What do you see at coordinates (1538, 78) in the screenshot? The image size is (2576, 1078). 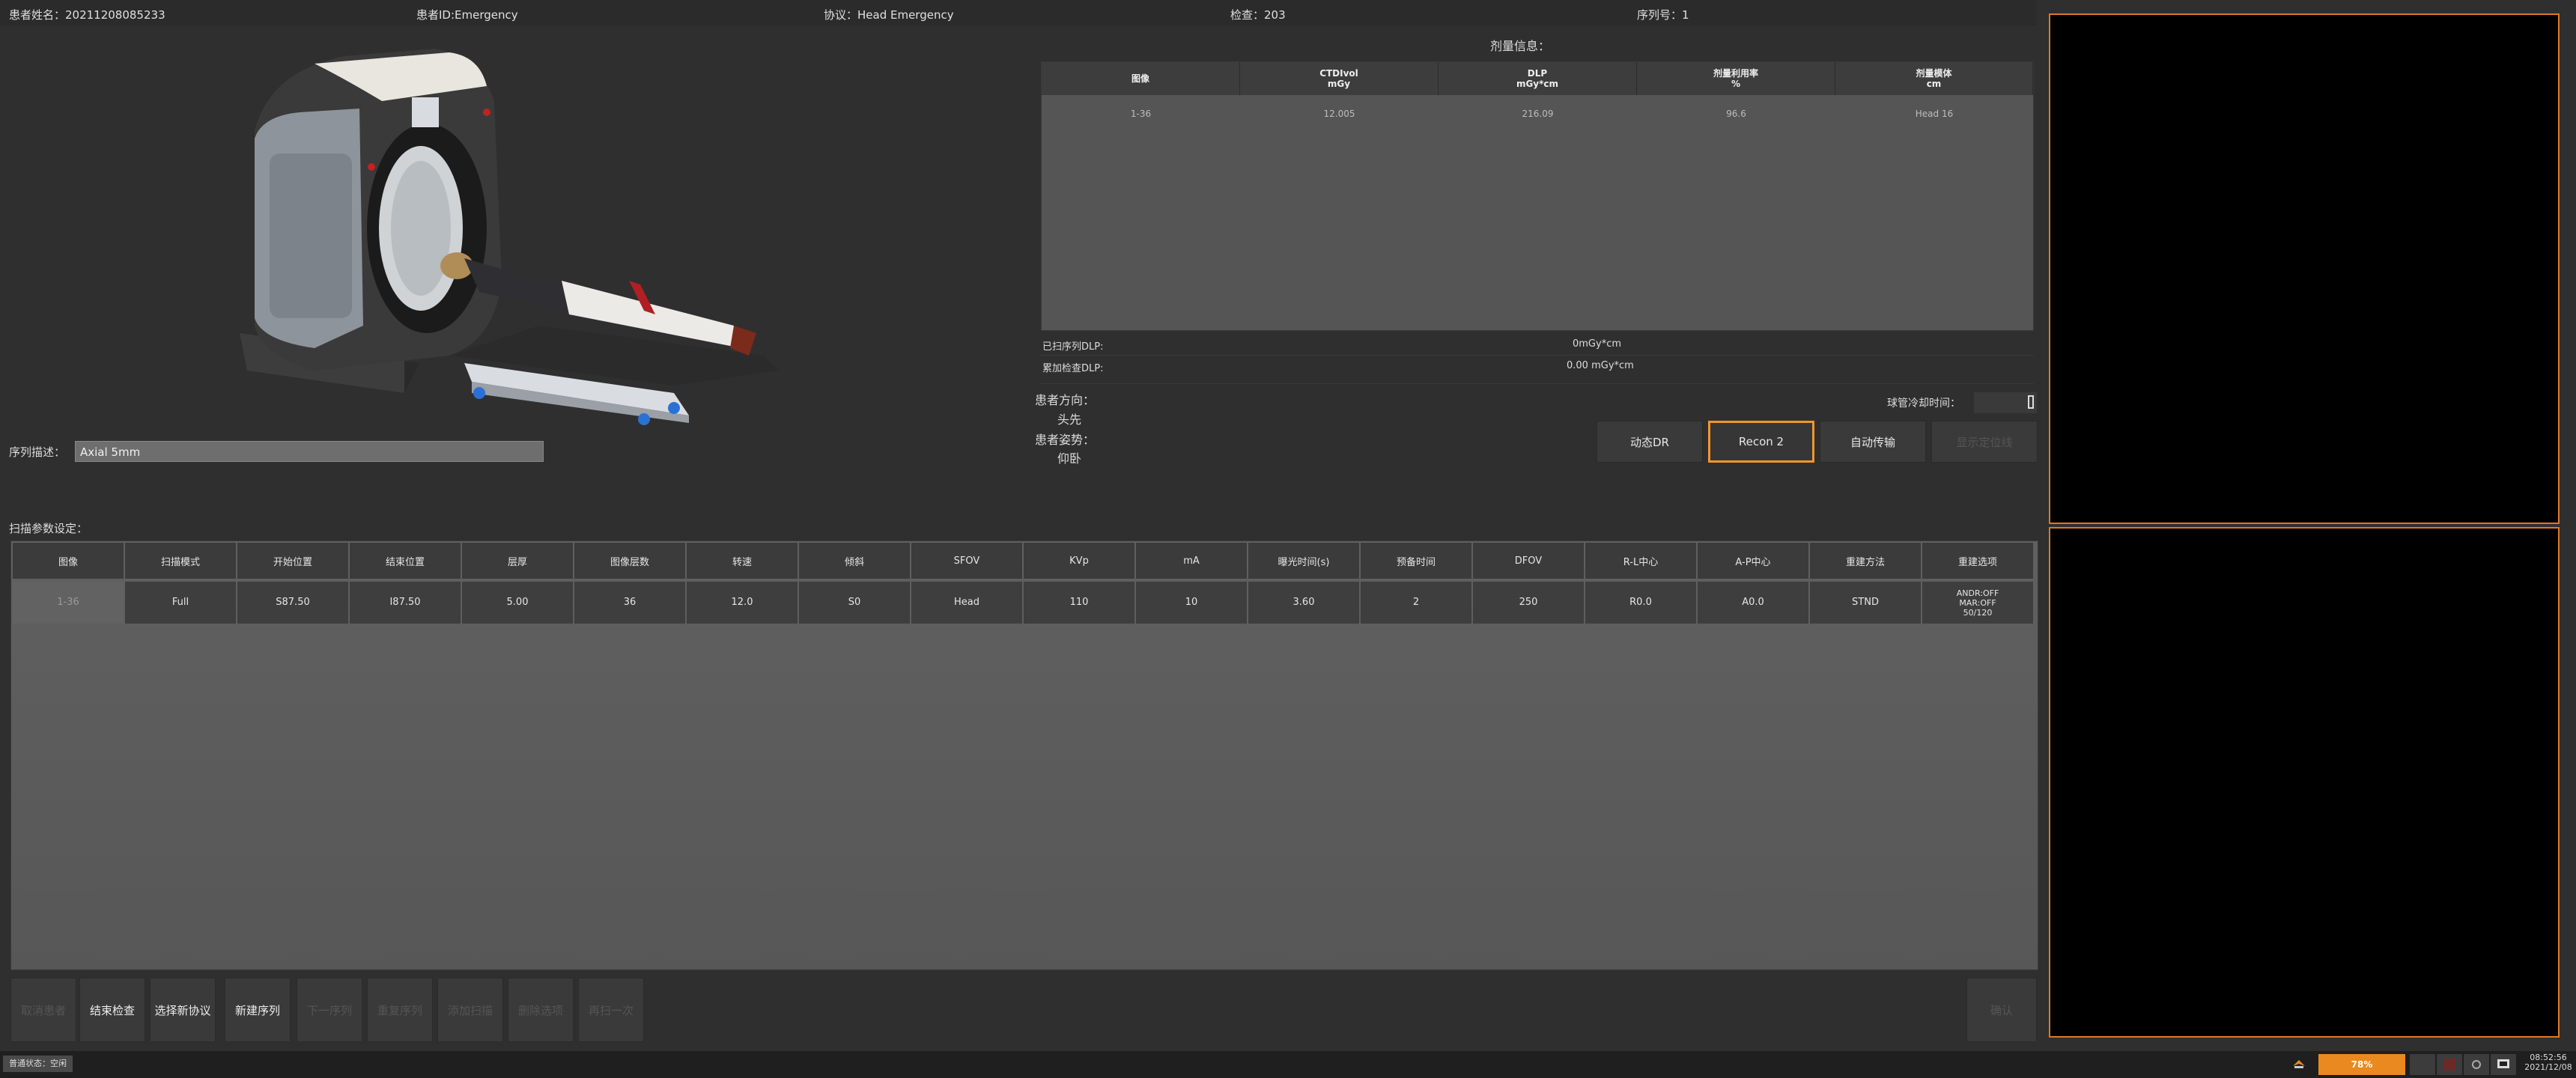 I see `dose-col-header: DLP mGy*cm` at bounding box center [1538, 78].